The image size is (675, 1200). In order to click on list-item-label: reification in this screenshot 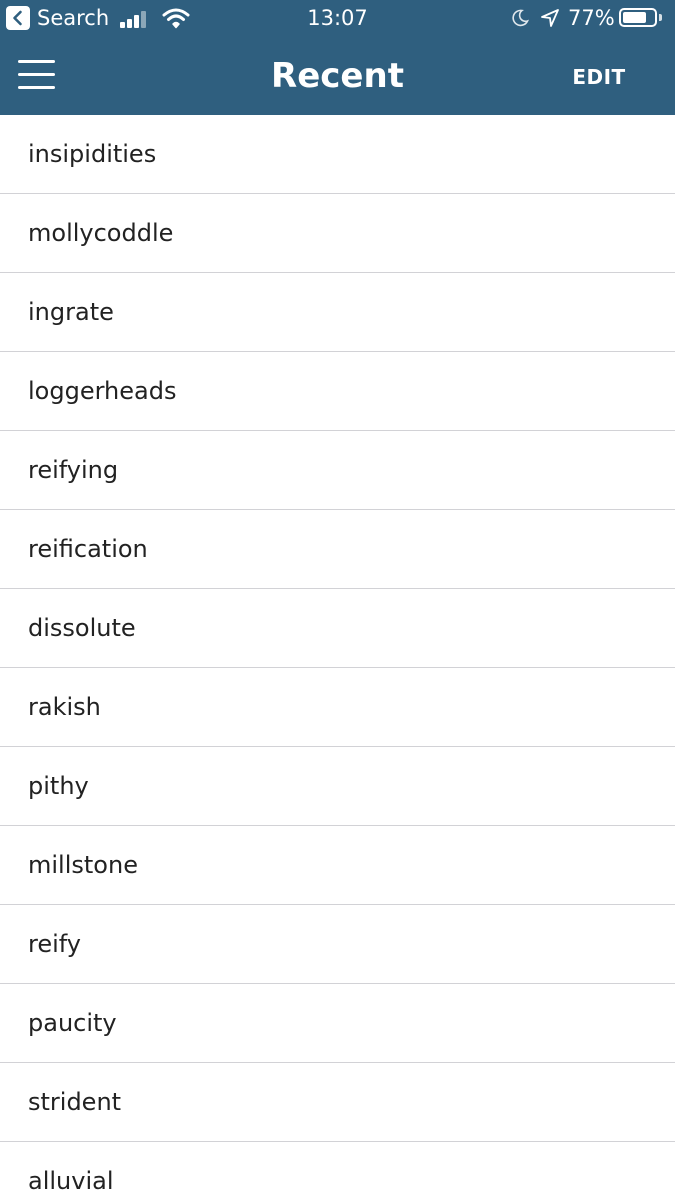, I will do `click(88, 549)`.